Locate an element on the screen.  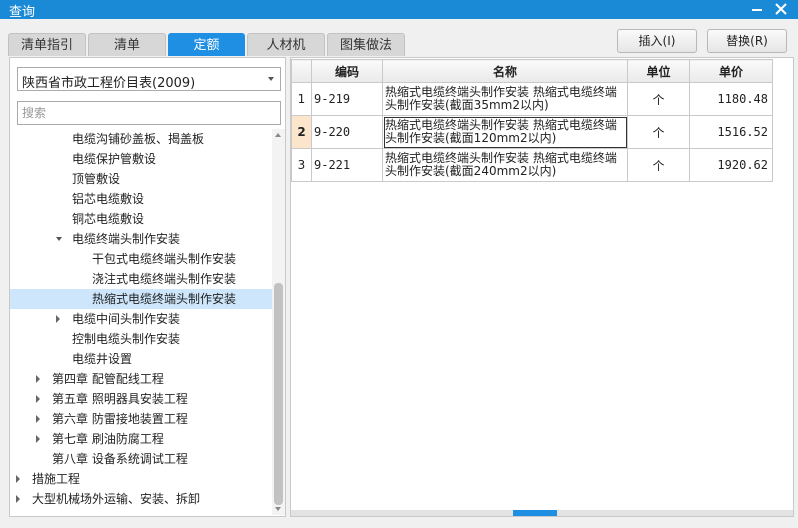
tab-bill-guide: 清单指引 is located at coordinates (47, 44).